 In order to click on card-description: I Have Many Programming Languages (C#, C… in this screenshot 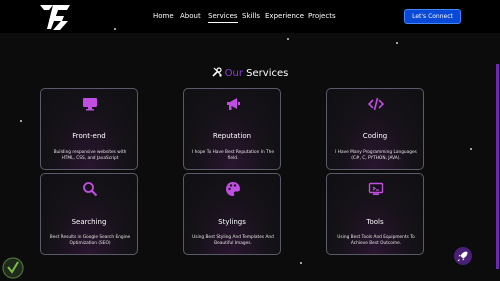, I will do `click(376, 155)`.